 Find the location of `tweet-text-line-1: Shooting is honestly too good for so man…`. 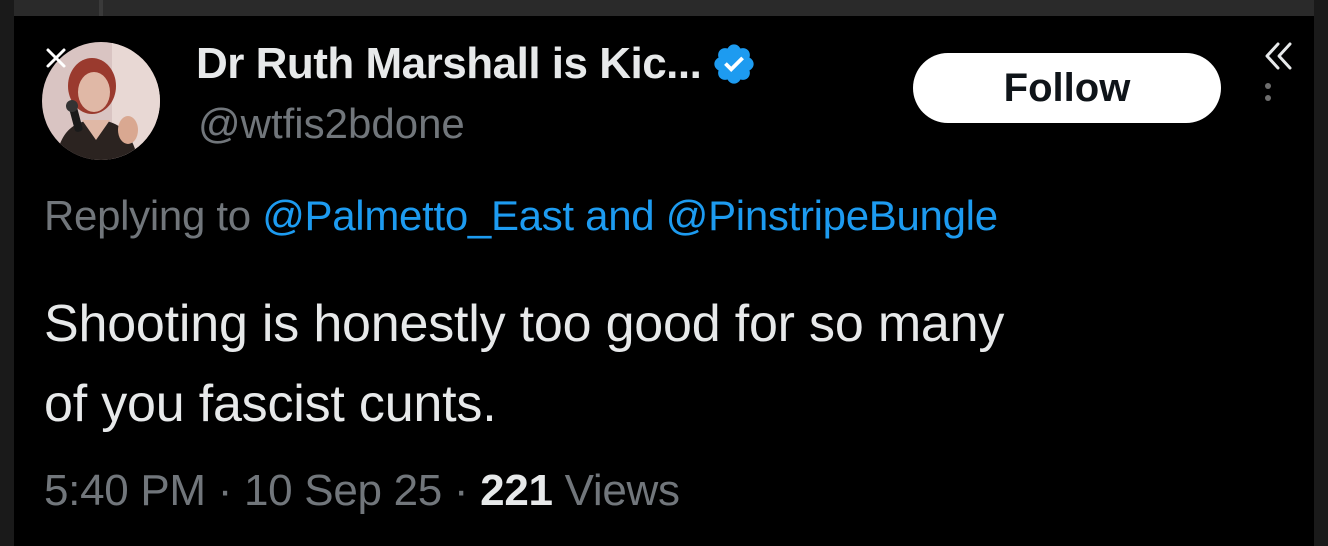

tweet-text-line-1: Shooting is honestly too good for so man… is located at coordinates (524, 324).